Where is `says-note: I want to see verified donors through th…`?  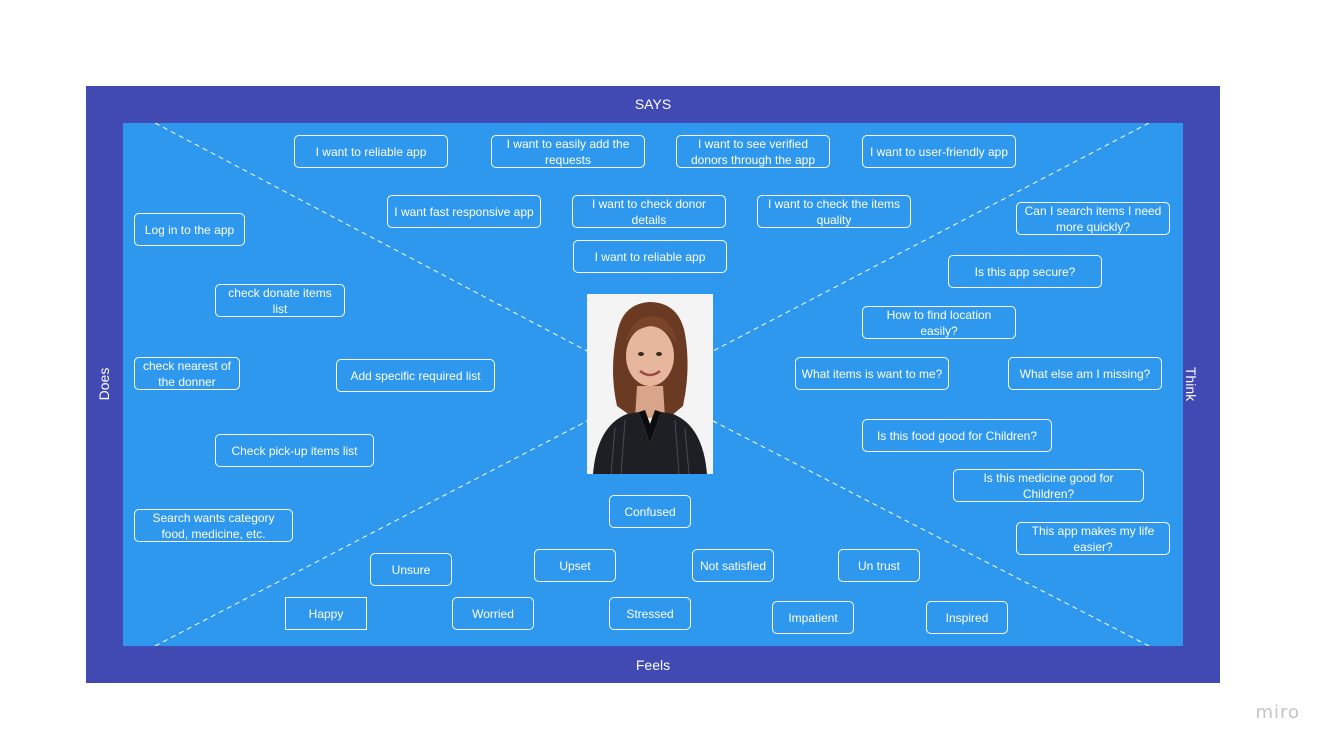 says-note: I want to see verified donors through th… is located at coordinates (753, 151).